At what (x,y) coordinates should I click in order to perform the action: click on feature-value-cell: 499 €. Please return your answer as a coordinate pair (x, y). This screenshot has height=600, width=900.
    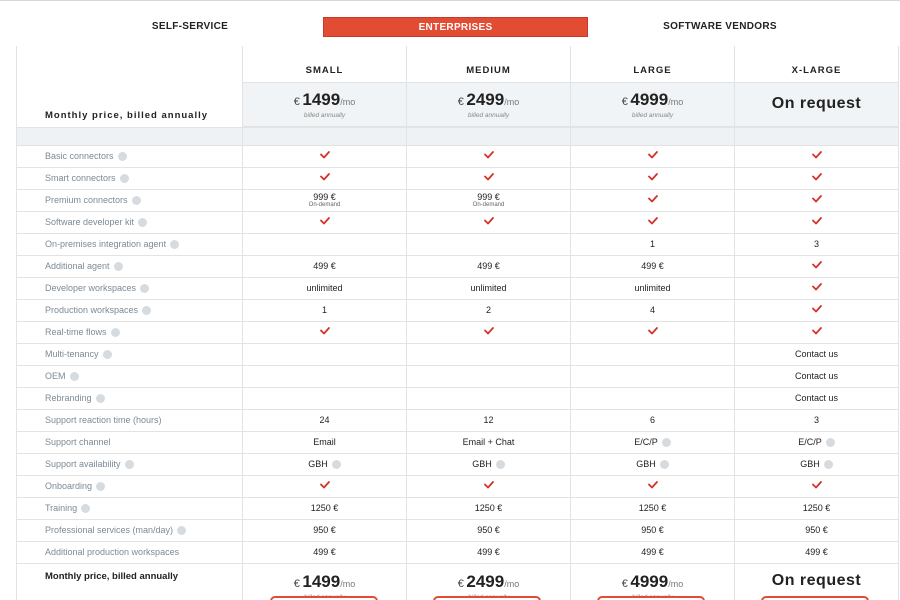
    Looking at the image, I should click on (652, 552).